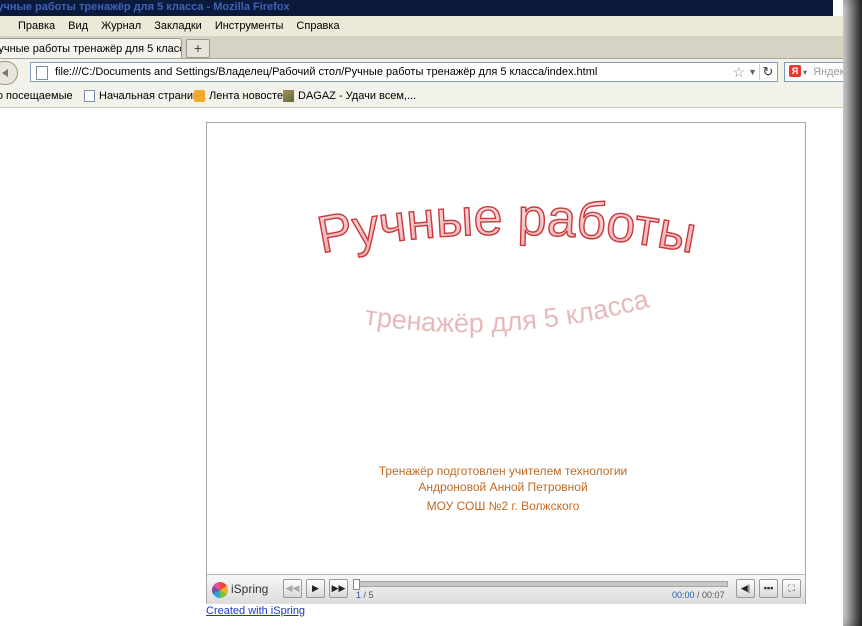  I want to click on time-total: / 00:07, so click(711, 595).